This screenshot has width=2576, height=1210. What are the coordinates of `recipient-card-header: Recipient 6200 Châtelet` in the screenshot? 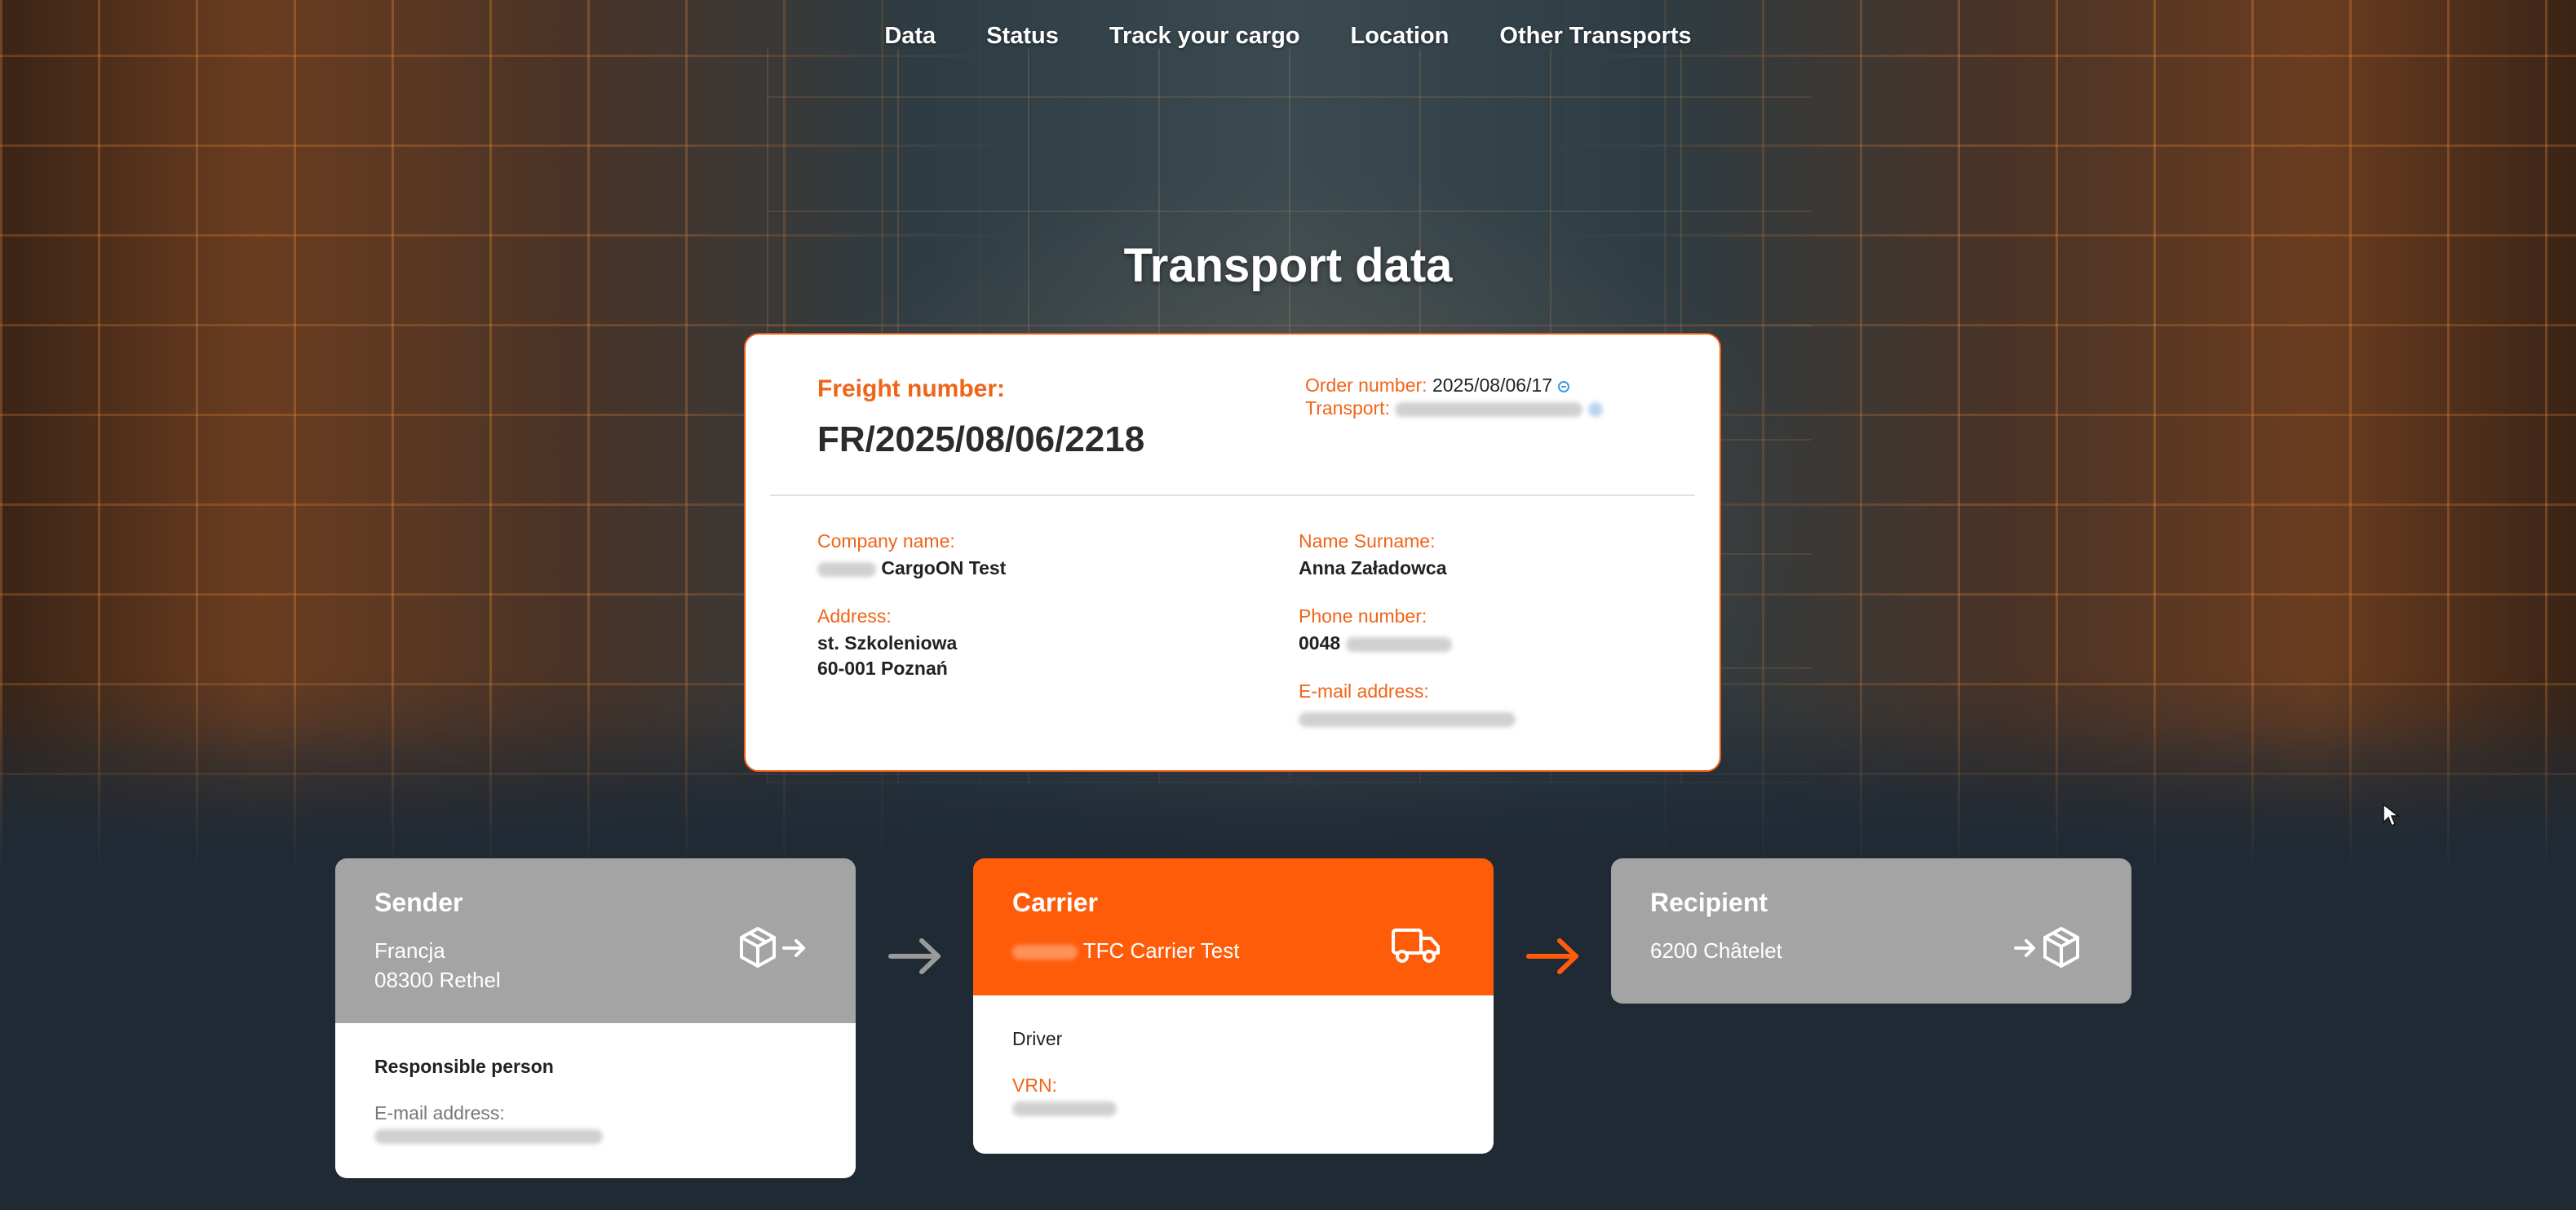 It's located at (1871, 931).